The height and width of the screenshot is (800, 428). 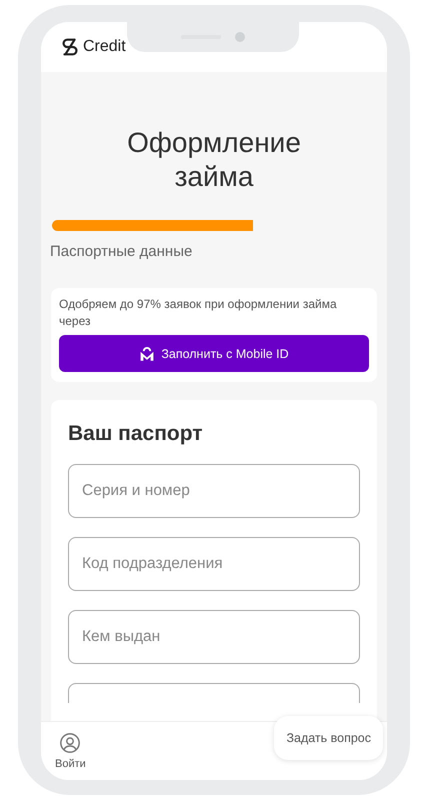 I want to click on promo-text: Одобряем до 97% заявок при оформлении займа через, so click(x=198, y=313).